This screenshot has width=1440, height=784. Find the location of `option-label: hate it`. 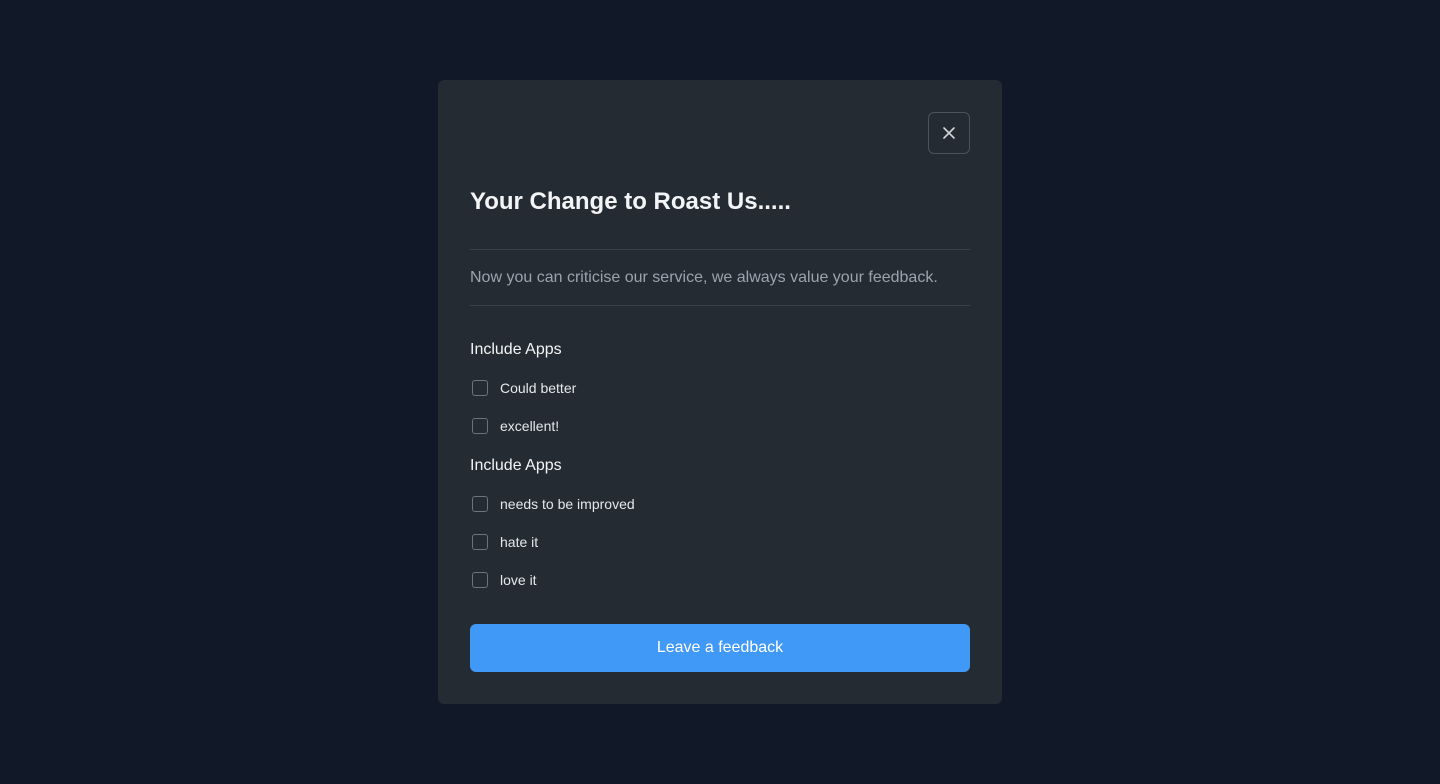

option-label: hate it is located at coordinates (519, 542).